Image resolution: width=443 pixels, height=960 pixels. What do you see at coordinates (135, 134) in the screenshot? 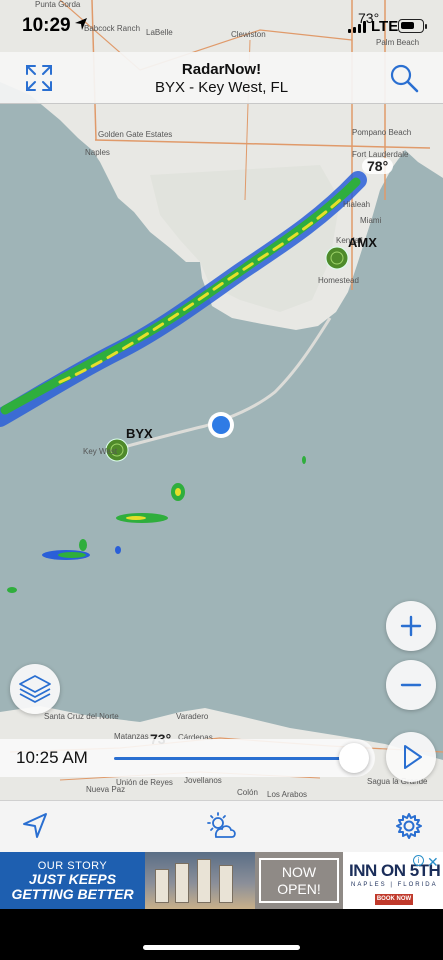
I see `place-label: Golden Gate Estates` at bounding box center [135, 134].